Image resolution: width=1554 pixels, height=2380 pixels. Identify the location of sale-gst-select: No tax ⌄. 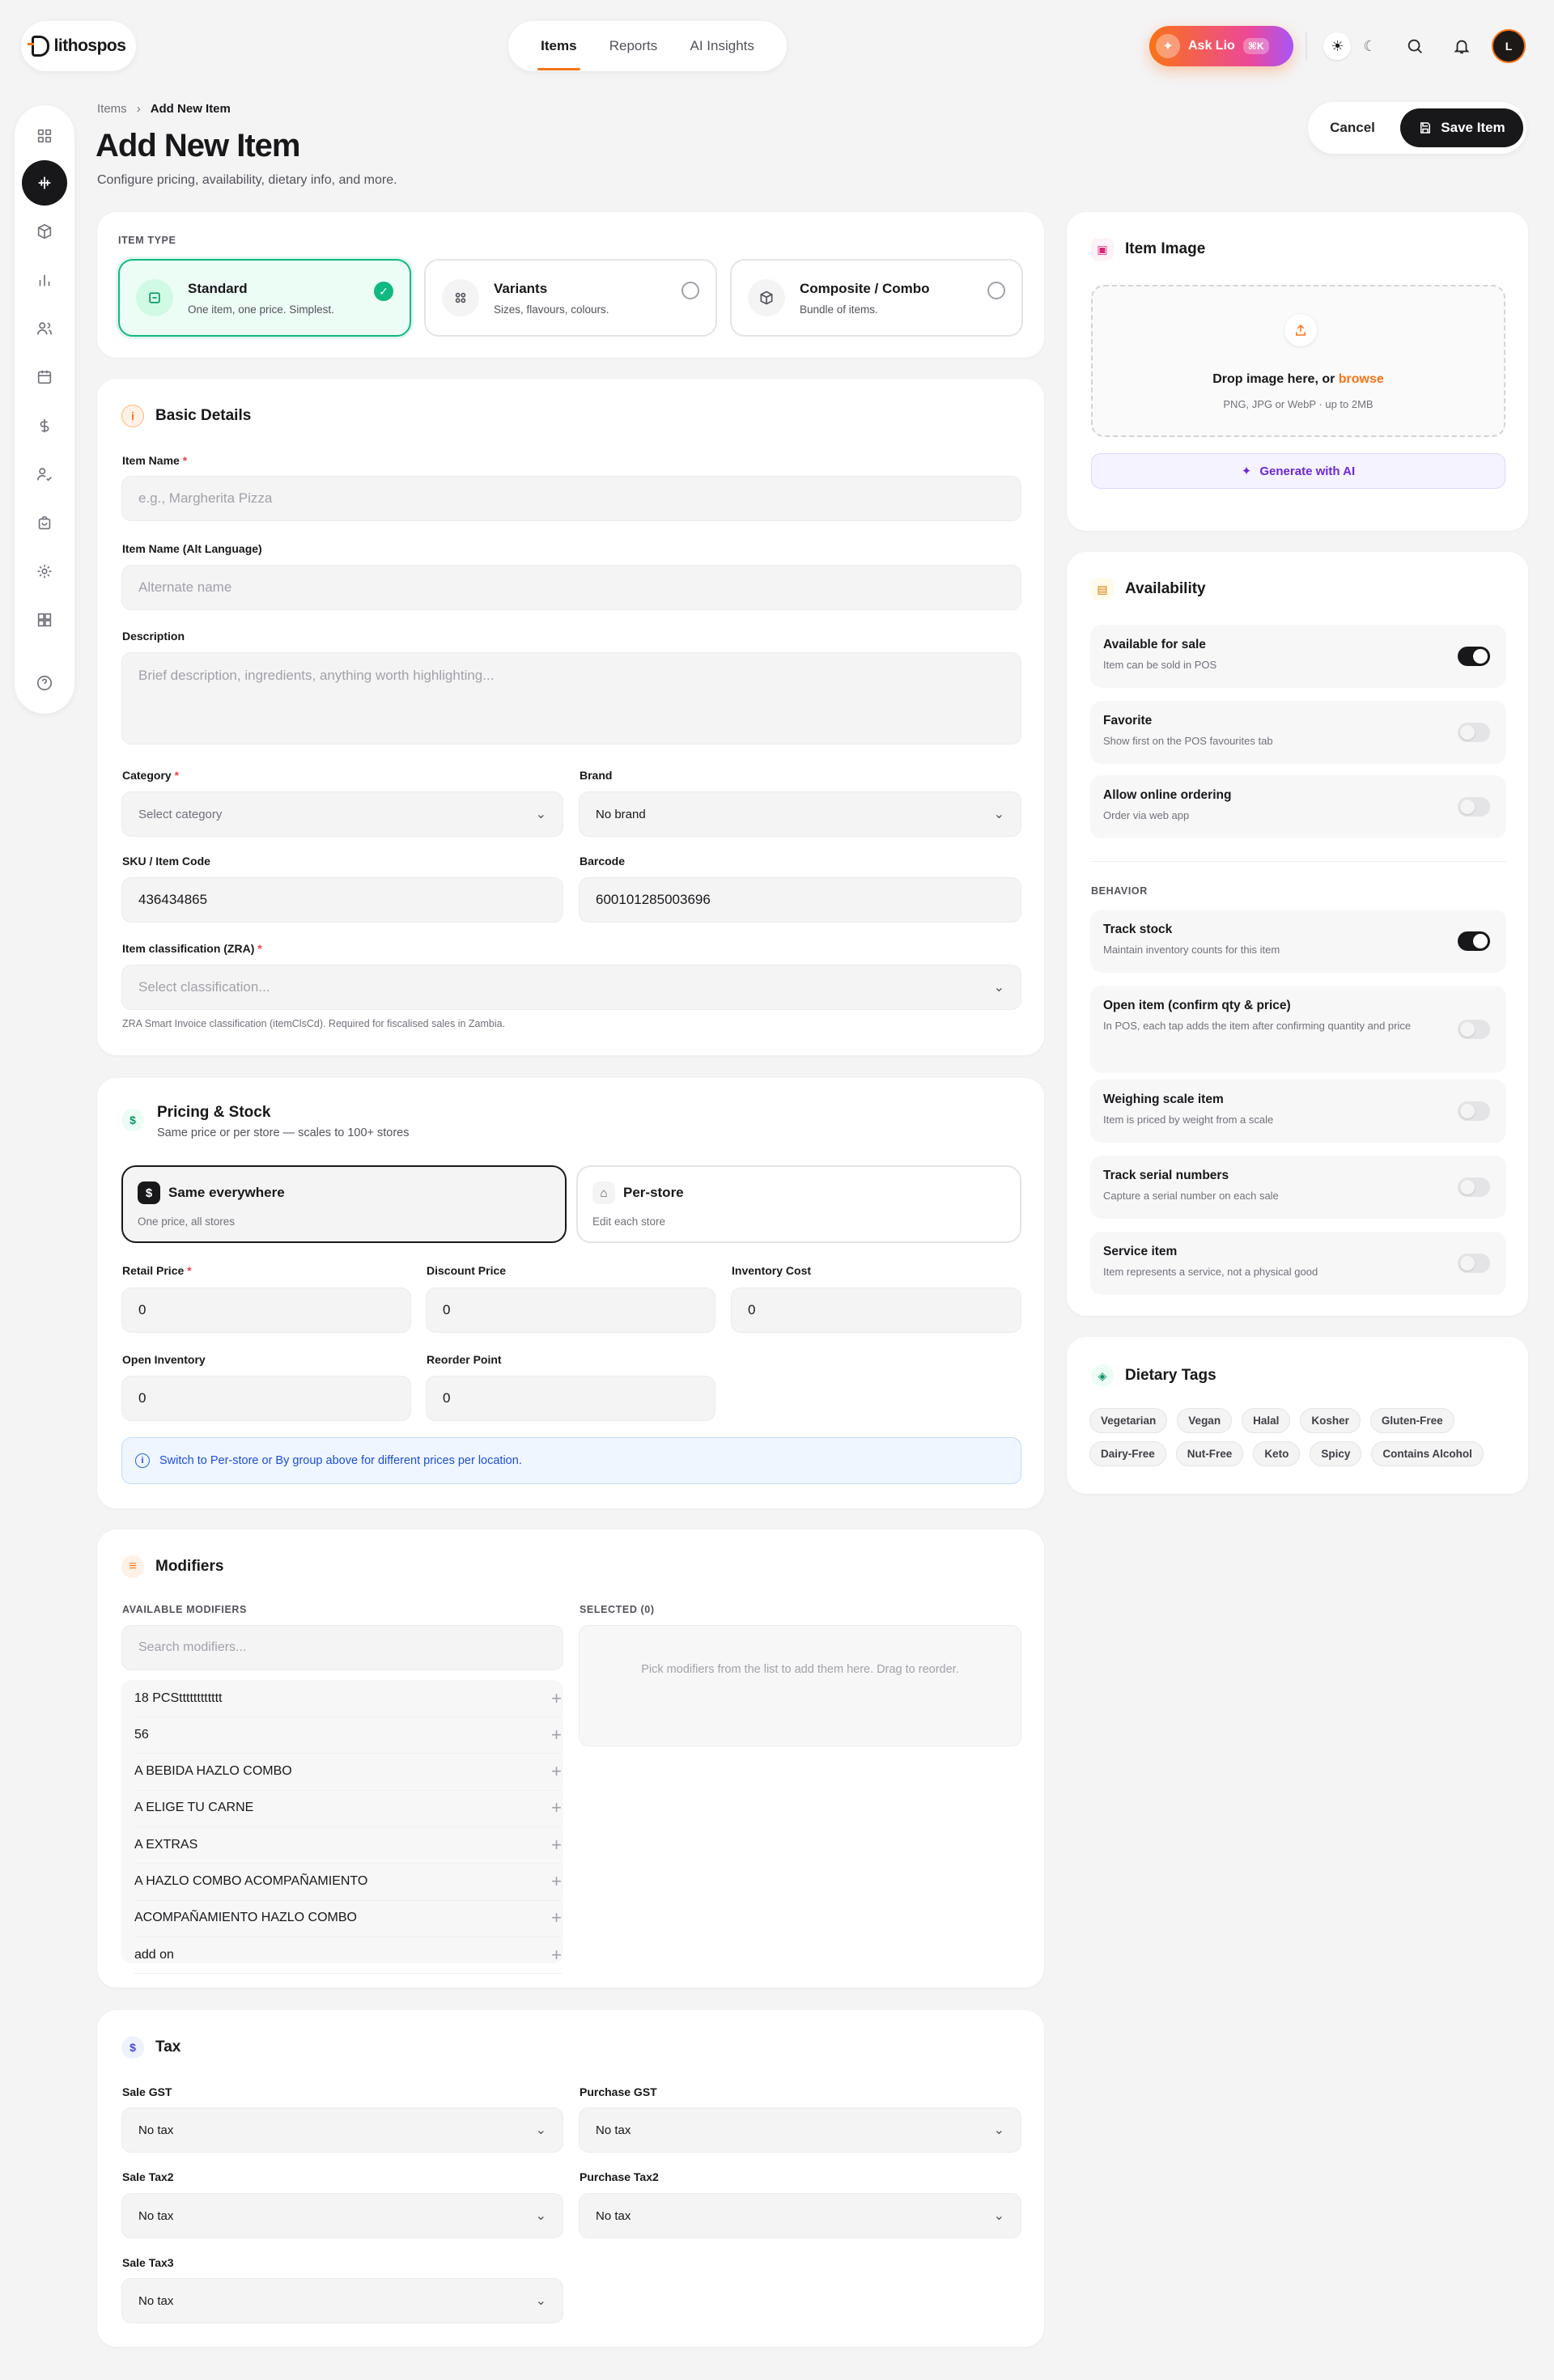
(342, 2130).